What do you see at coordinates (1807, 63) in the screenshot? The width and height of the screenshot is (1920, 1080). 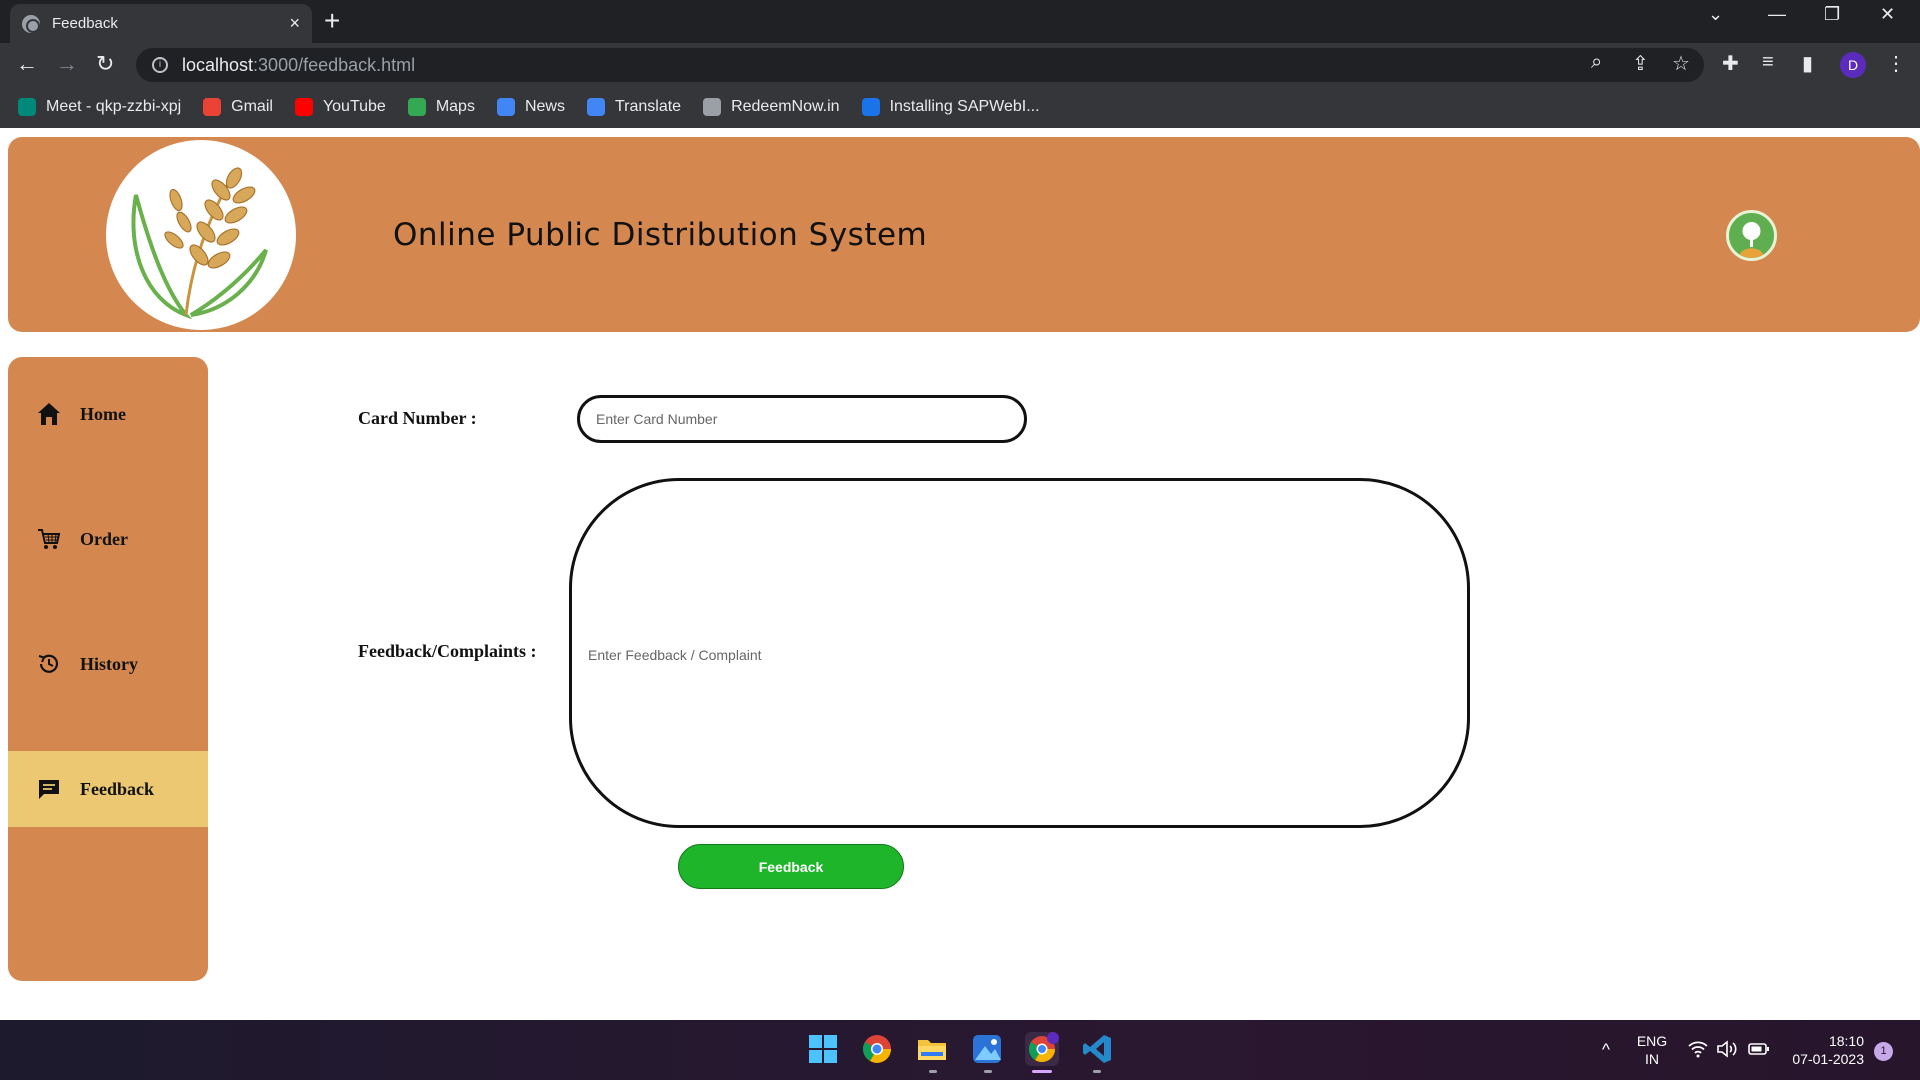 I see `side-panel-icon: ▮` at bounding box center [1807, 63].